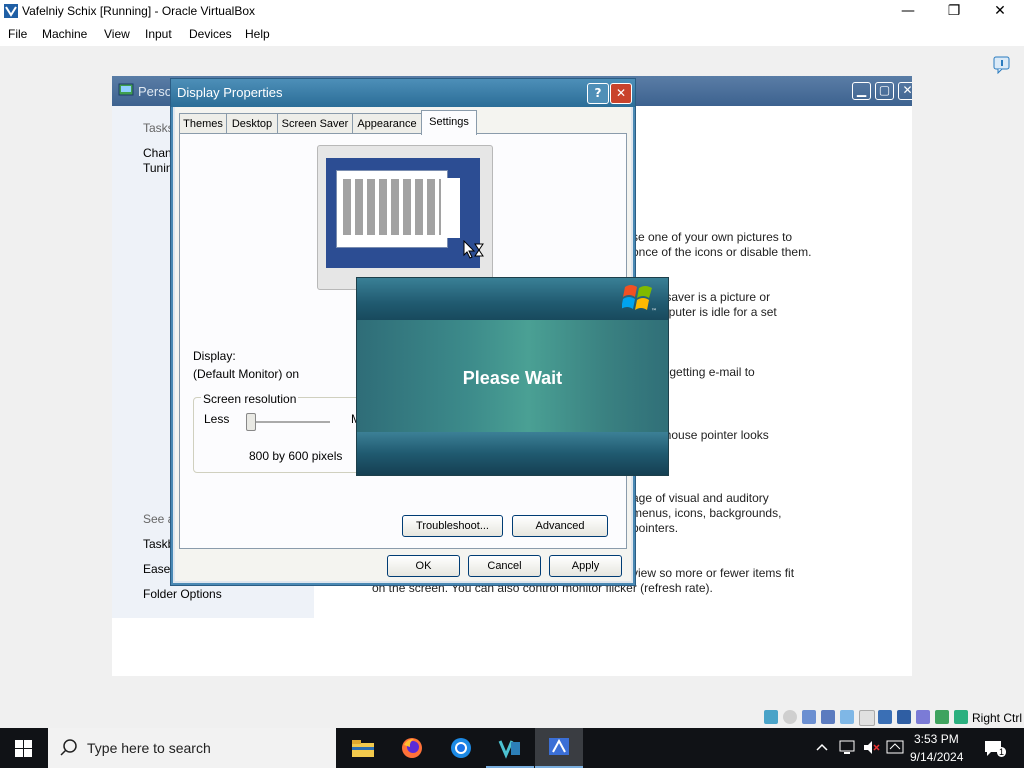 The height and width of the screenshot is (768, 1024). What do you see at coordinates (64, 34) in the screenshot?
I see `menu-machine: Machine` at bounding box center [64, 34].